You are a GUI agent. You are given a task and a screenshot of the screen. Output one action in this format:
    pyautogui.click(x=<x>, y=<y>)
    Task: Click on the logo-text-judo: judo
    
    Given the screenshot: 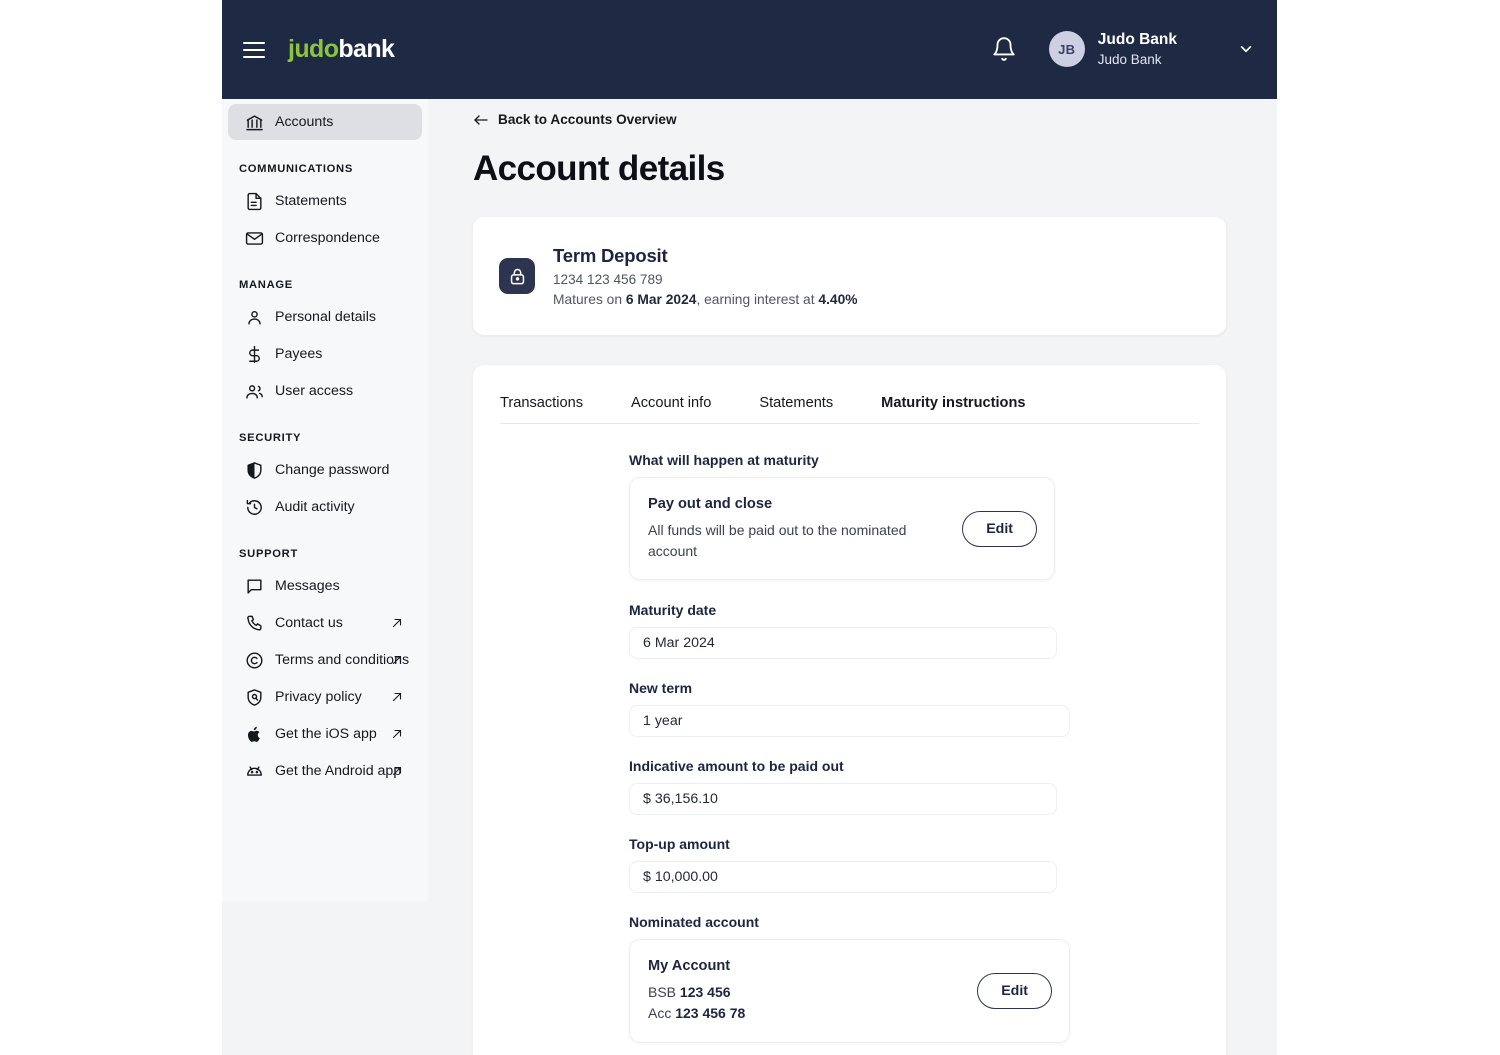 What is the action you would take?
    pyautogui.click(x=313, y=49)
    